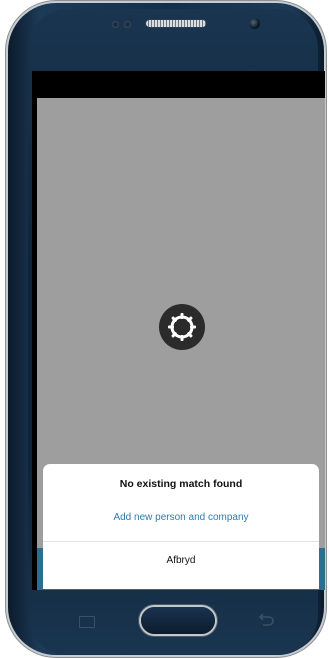 The height and width of the screenshot is (658, 329). What do you see at coordinates (127, 24) in the screenshot?
I see `light-sensor` at bounding box center [127, 24].